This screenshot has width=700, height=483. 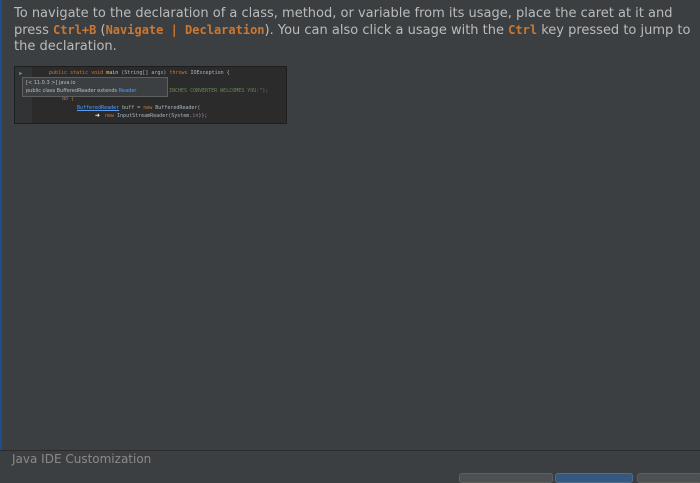 What do you see at coordinates (1, 239) in the screenshot?
I see `left-edge-accent` at bounding box center [1, 239].